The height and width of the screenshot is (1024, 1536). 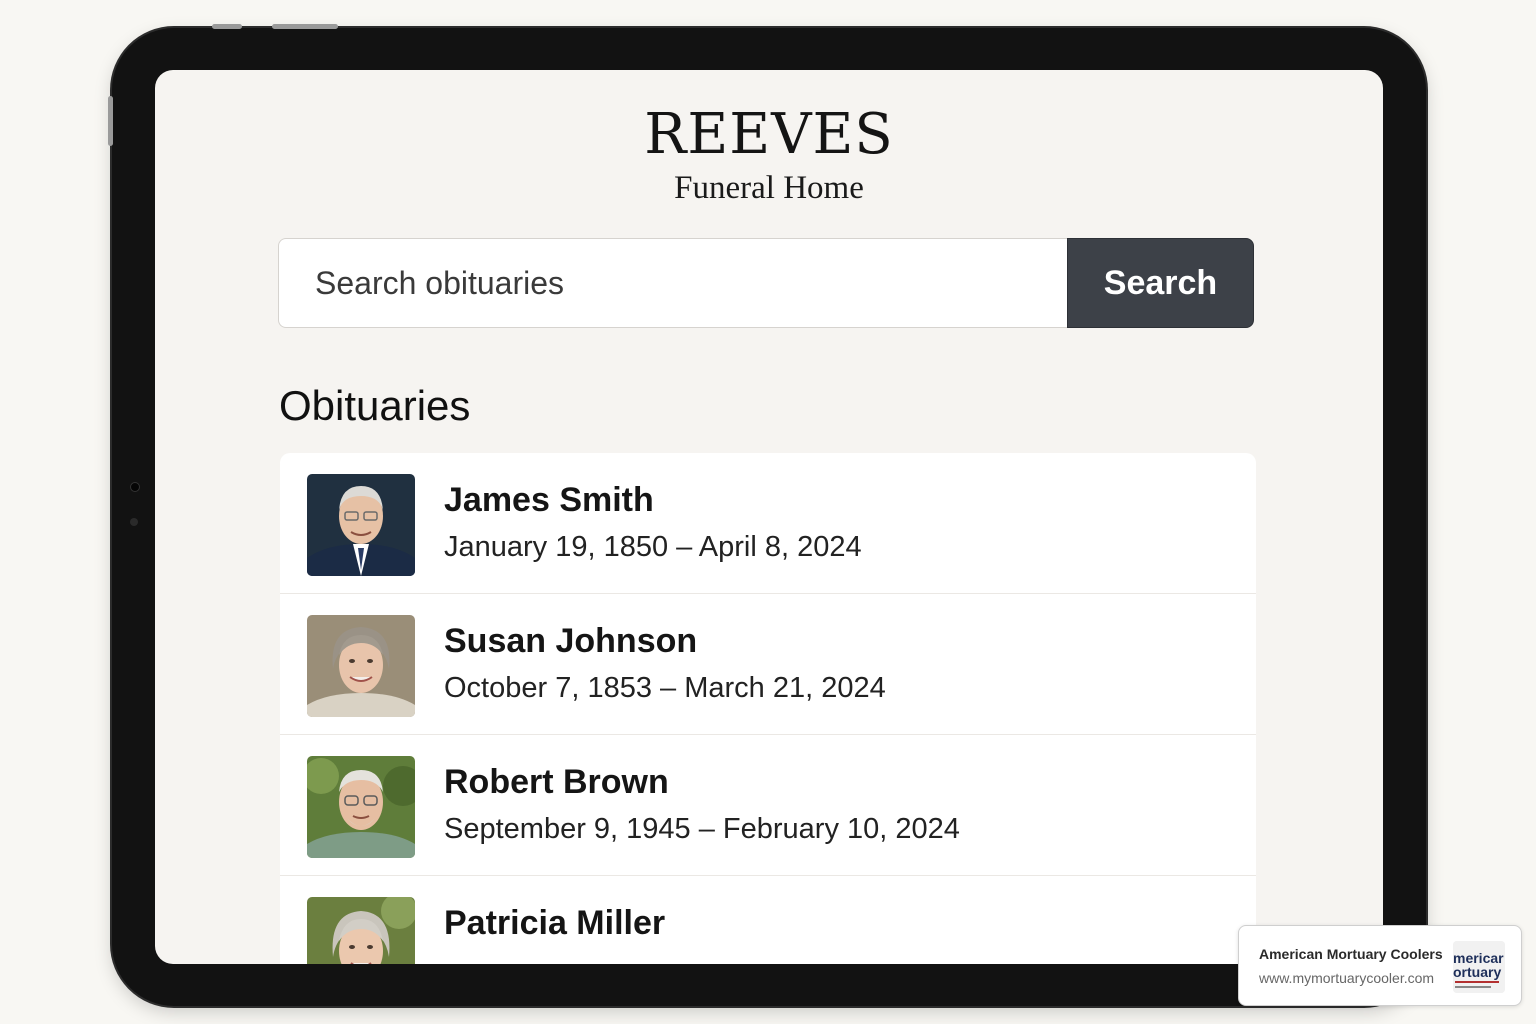 What do you see at coordinates (672, 283) in the screenshot?
I see `search-input: Search obituaries` at bounding box center [672, 283].